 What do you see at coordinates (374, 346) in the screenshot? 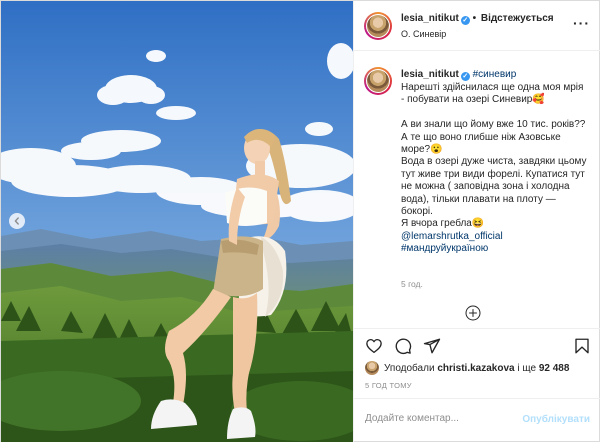
I see `heart-icon` at bounding box center [374, 346].